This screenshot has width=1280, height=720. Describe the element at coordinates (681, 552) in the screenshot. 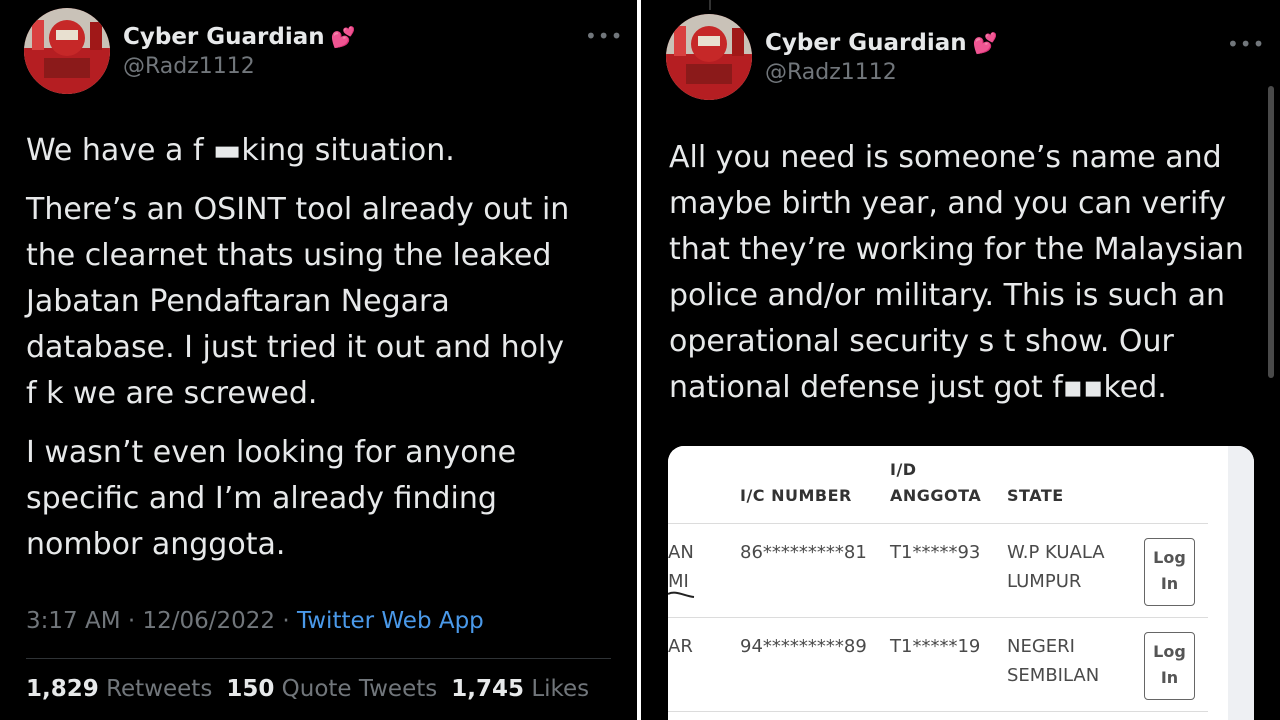

I see `name-cell: AN` at that location.